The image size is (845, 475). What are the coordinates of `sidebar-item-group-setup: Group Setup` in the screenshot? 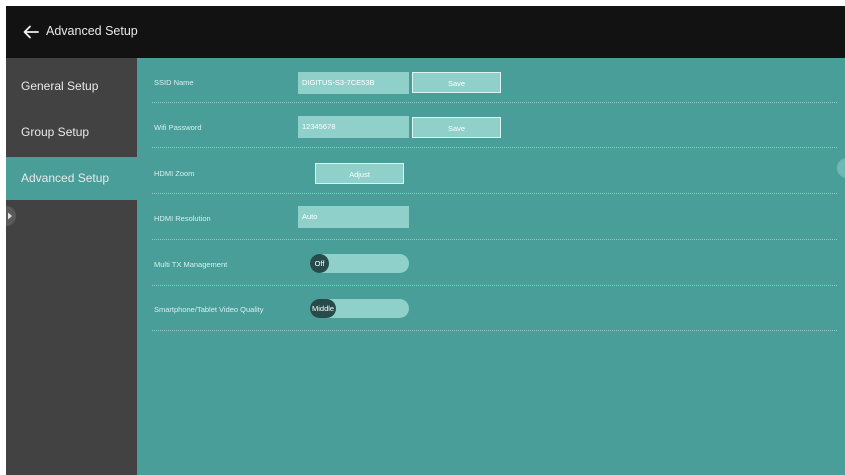 It's located at (71, 132).